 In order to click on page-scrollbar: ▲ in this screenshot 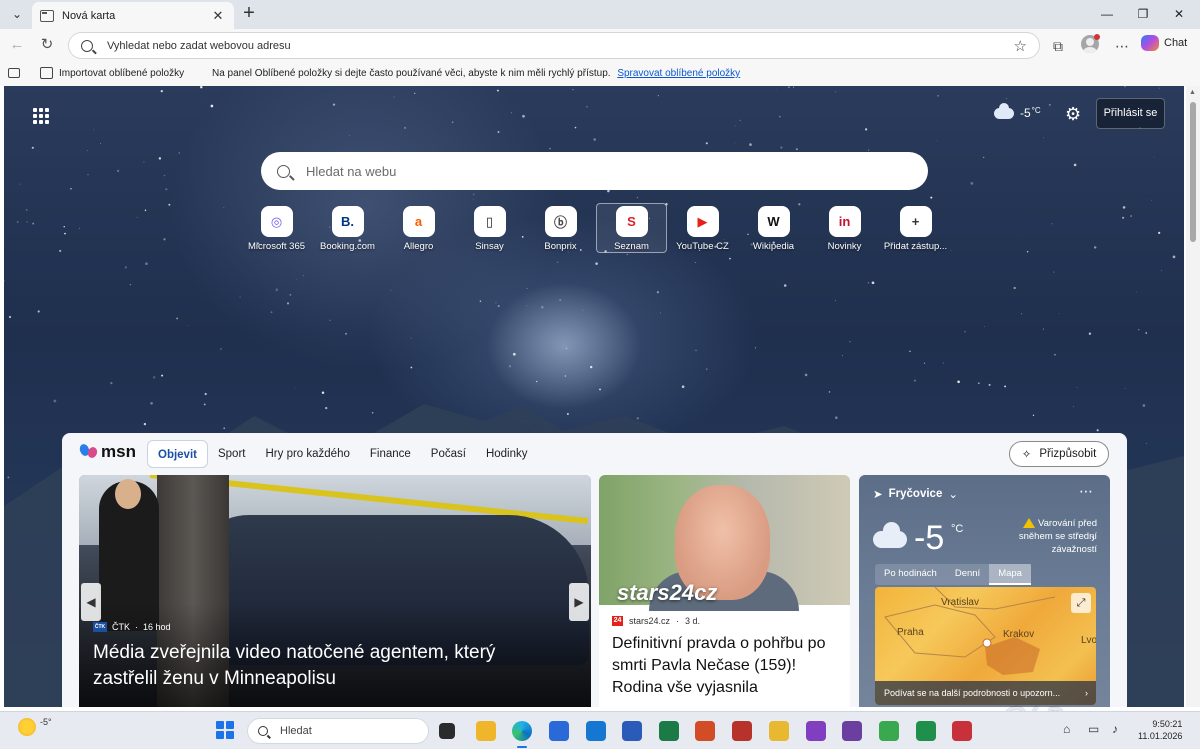, I will do `click(1193, 396)`.